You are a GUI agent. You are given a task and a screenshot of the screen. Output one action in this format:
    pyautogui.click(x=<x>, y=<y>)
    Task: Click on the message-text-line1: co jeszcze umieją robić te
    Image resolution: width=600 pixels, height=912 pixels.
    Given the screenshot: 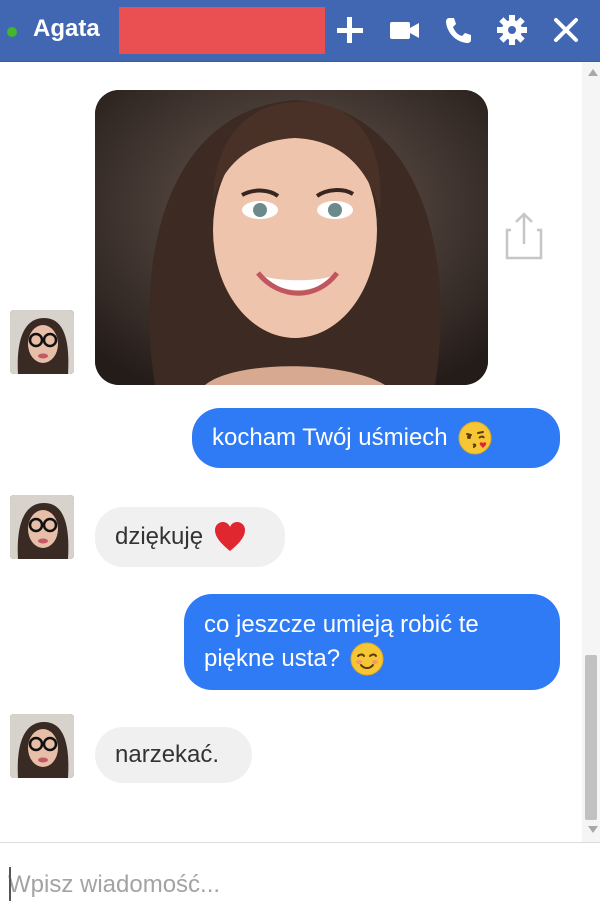 What is the action you would take?
    pyautogui.click(x=341, y=624)
    